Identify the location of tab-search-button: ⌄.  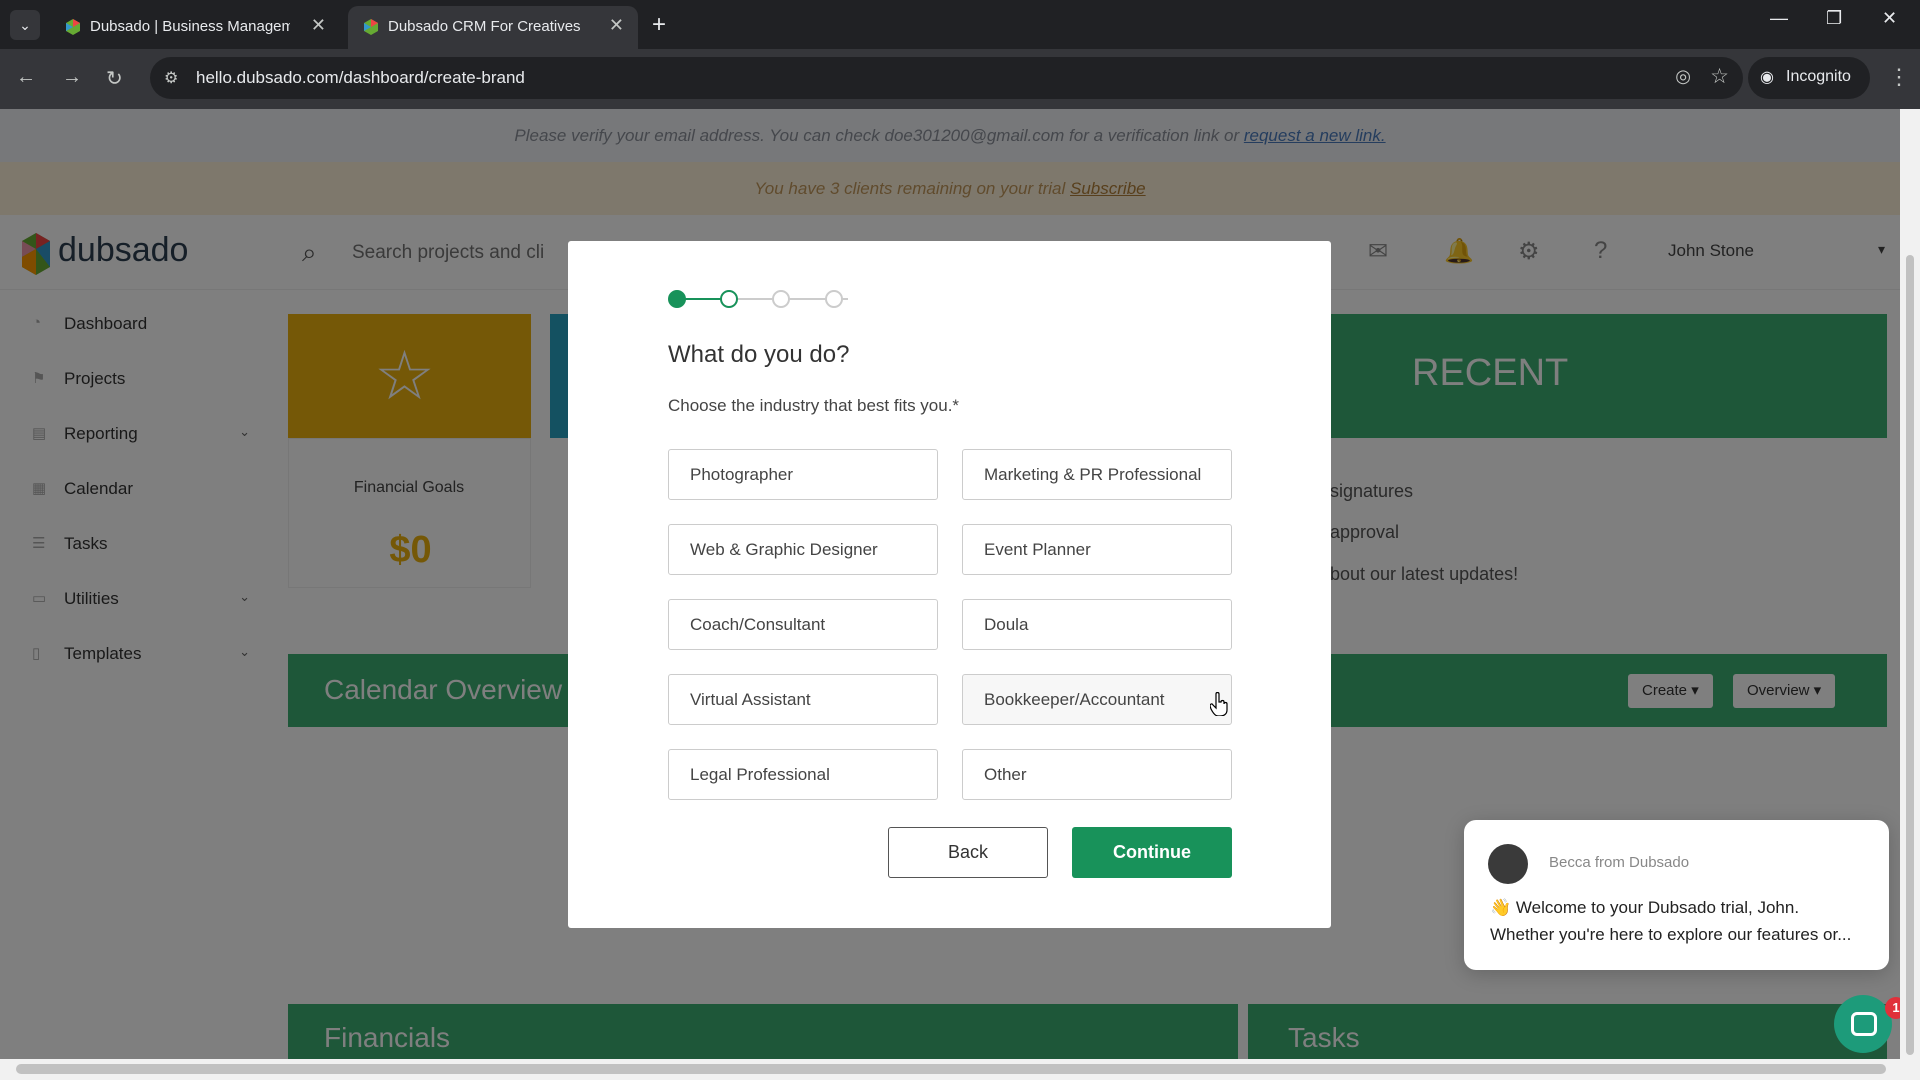
(25, 25).